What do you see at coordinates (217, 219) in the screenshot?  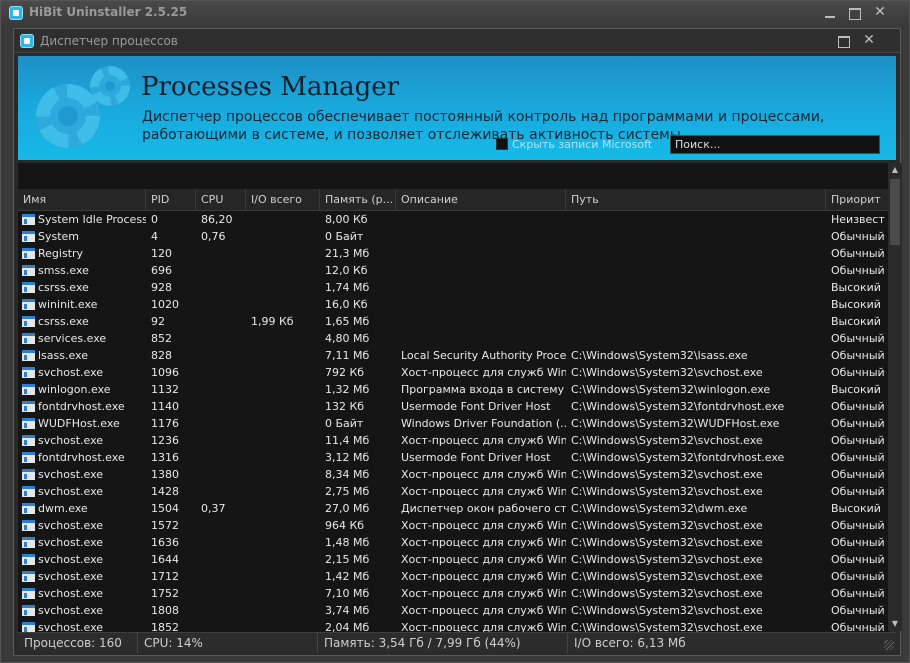 I see `cell-cpu: 86,20` at bounding box center [217, 219].